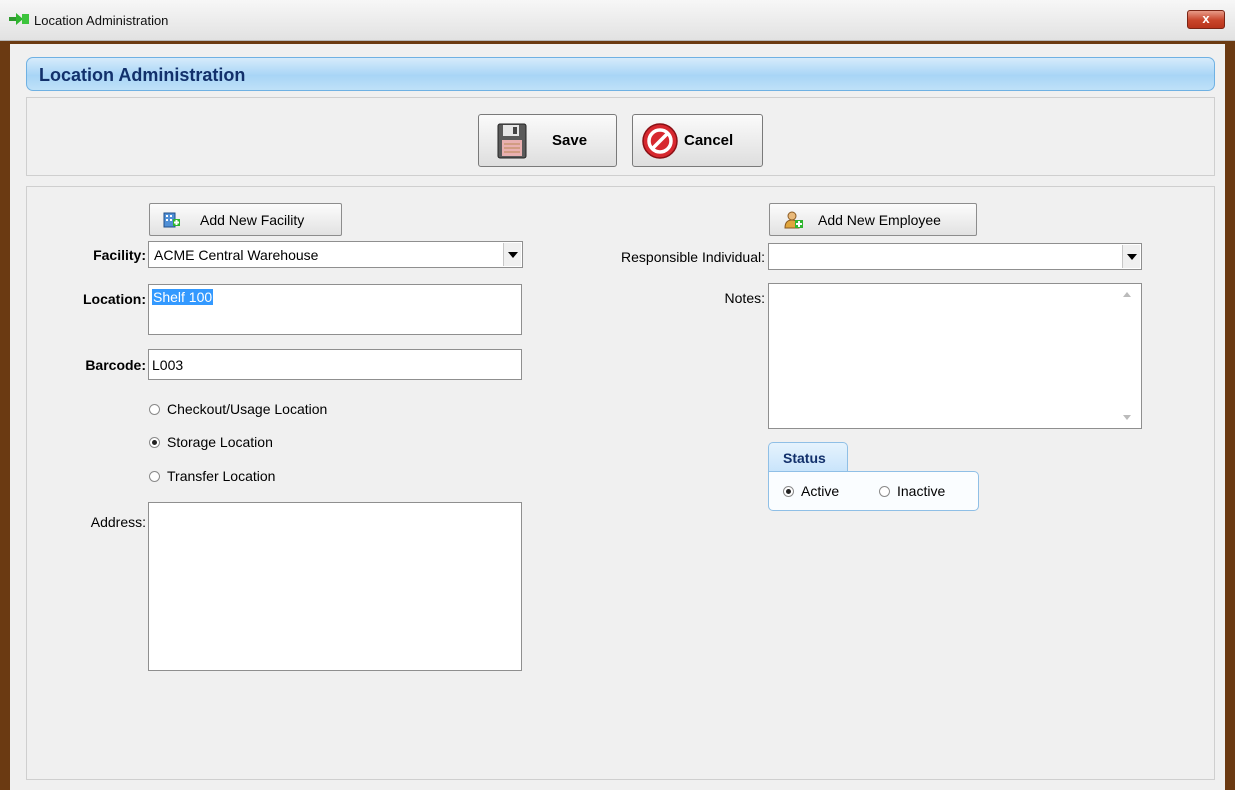 The image size is (1235, 790). What do you see at coordinates (119, 255) in the screenshot?
I see `facility-label: Facility:` at bounding box center [119, 255].